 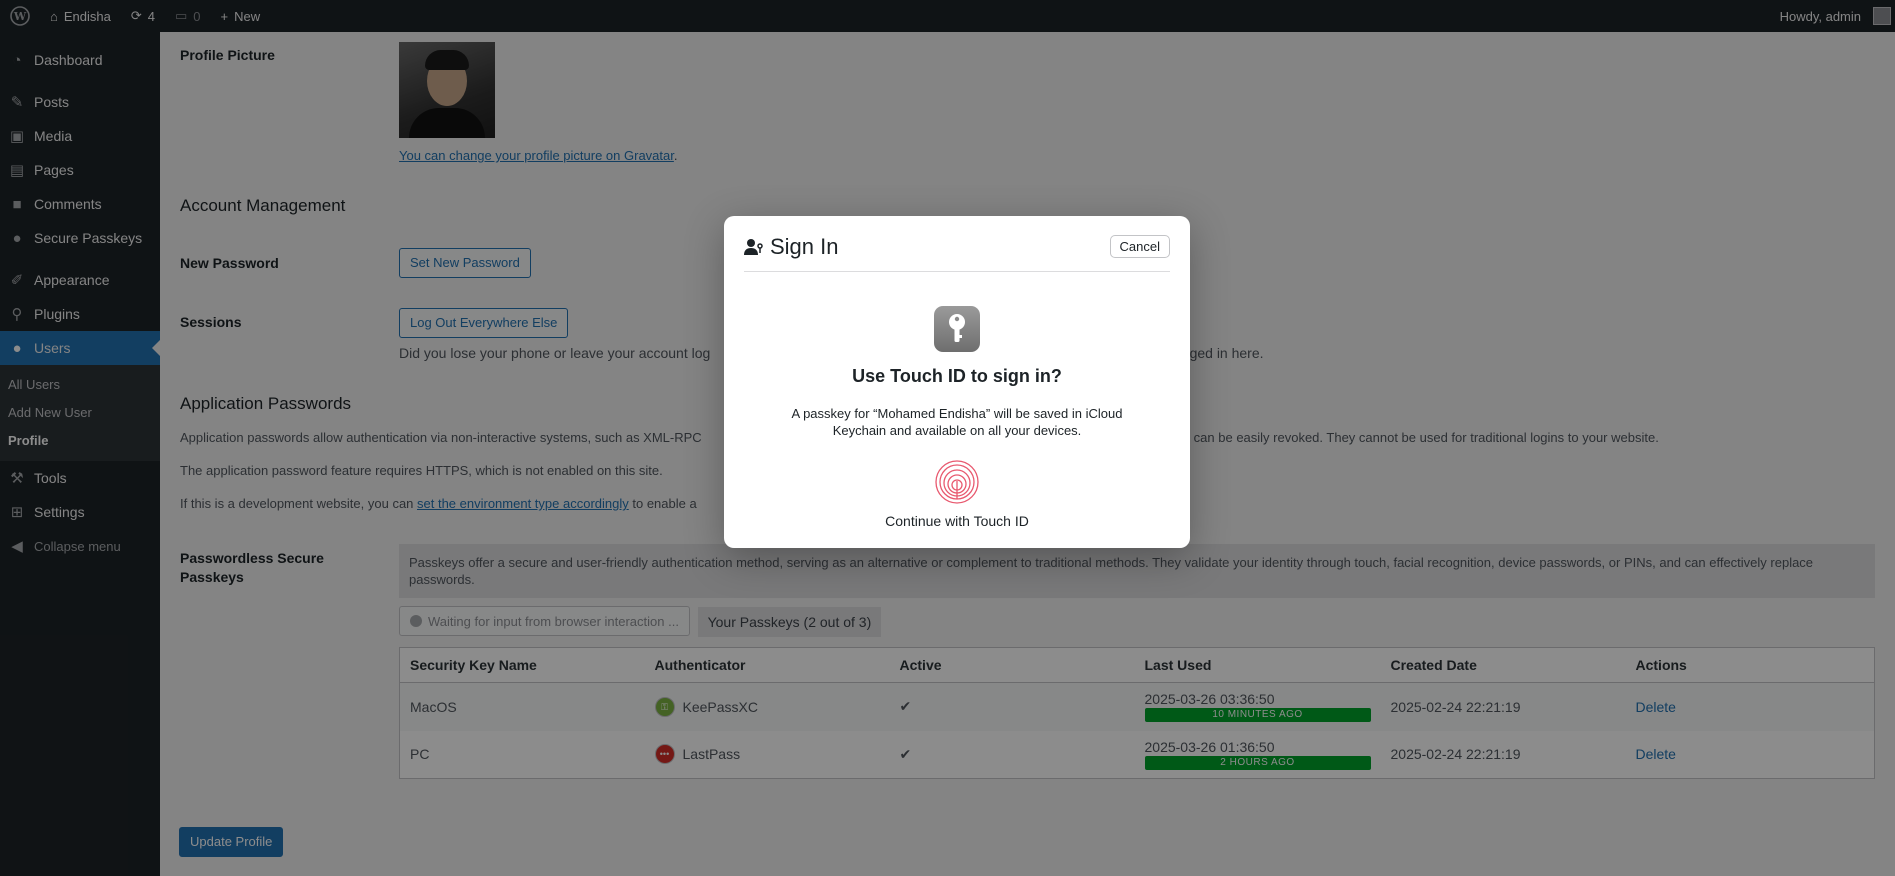 I want to click on dialog-title: Sign In, so click(x=804, y=246).